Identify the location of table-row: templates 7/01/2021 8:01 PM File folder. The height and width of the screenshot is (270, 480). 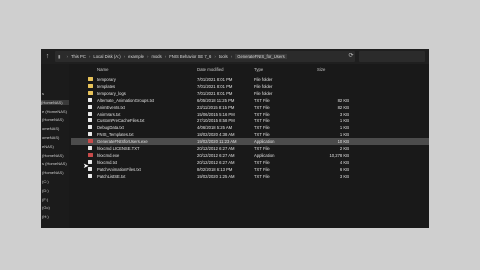
(250, 86).